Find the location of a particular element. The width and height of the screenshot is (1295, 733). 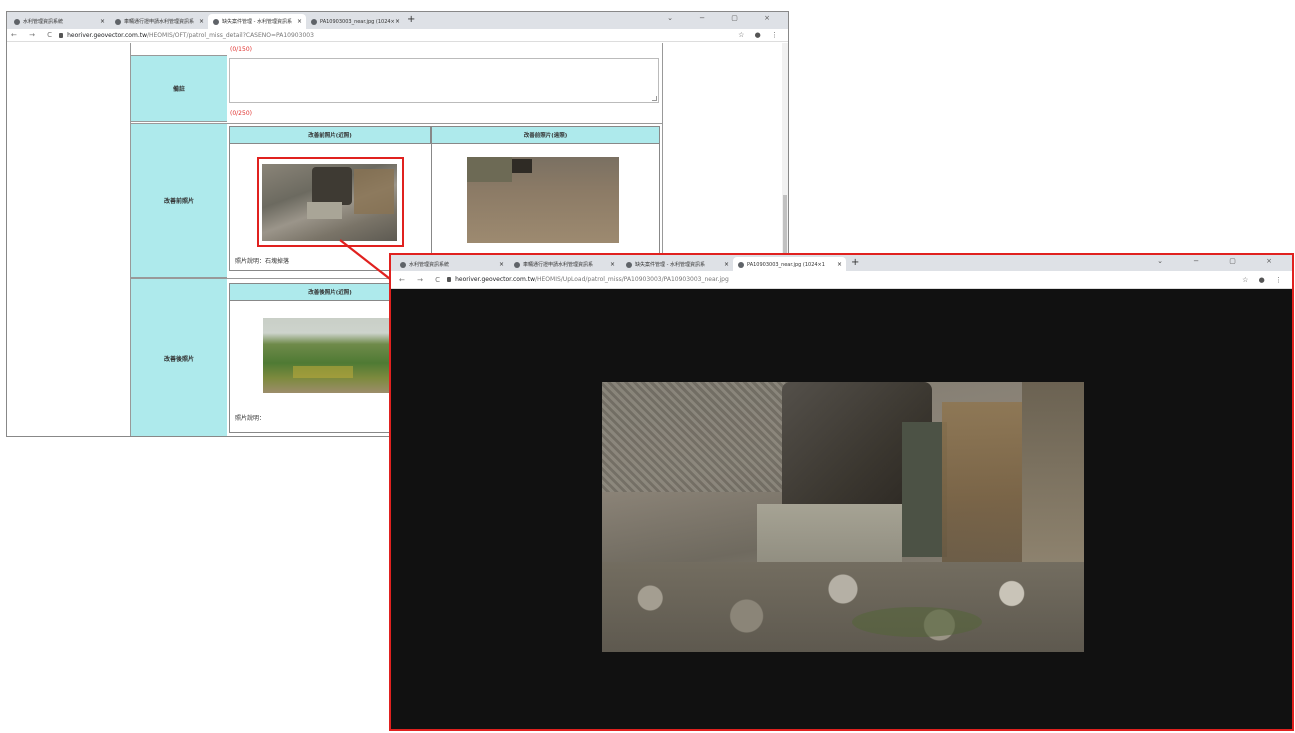

tab-label: 水利管理資訊系統 is located at coordinates (429, 265).